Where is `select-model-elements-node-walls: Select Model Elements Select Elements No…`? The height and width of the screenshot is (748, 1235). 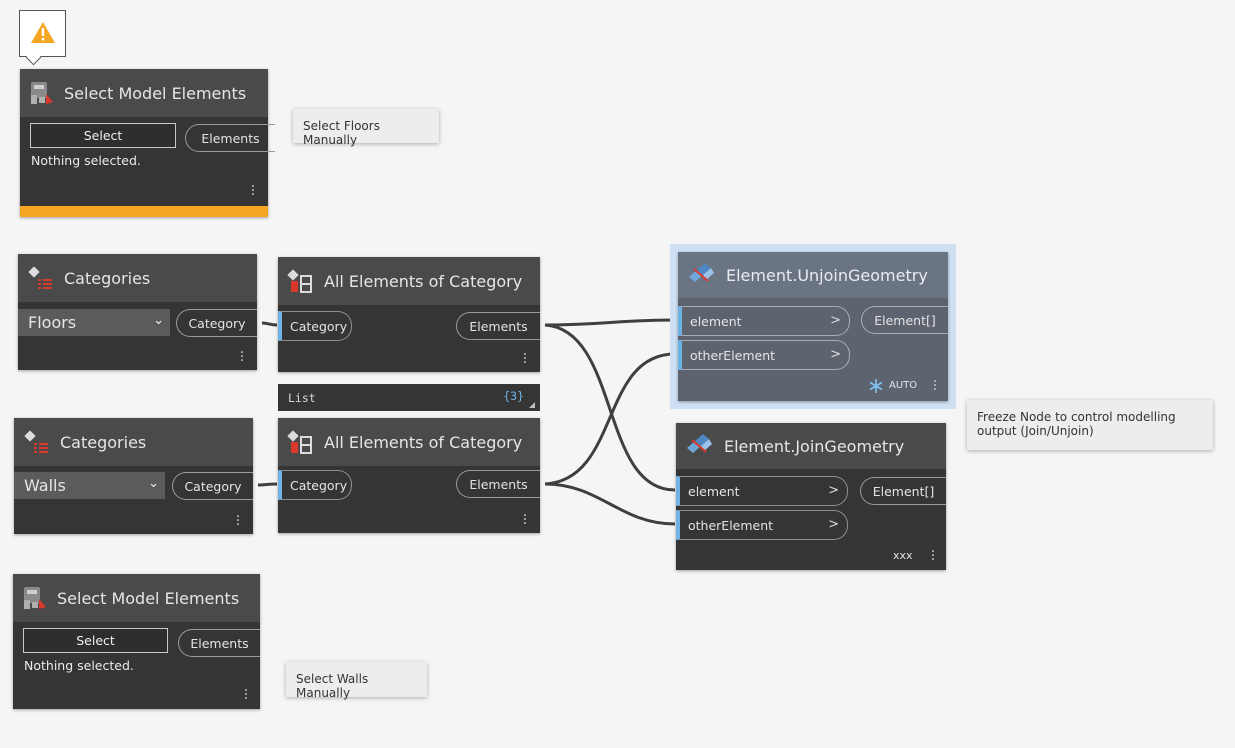
select-model-elements-node-walls: Select Model Elements Select Elements No… is located at coordinates (136, 641).